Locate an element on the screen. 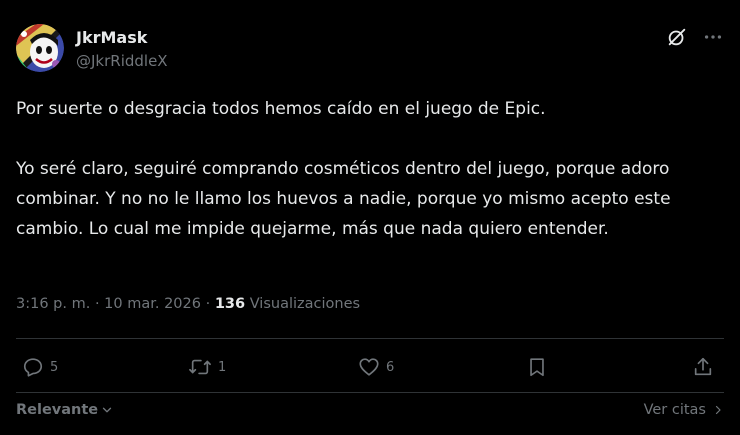 This screenshot has width=740, height=435. post-actions-bar: 5 1 6 is located at coordinates (370, 371).